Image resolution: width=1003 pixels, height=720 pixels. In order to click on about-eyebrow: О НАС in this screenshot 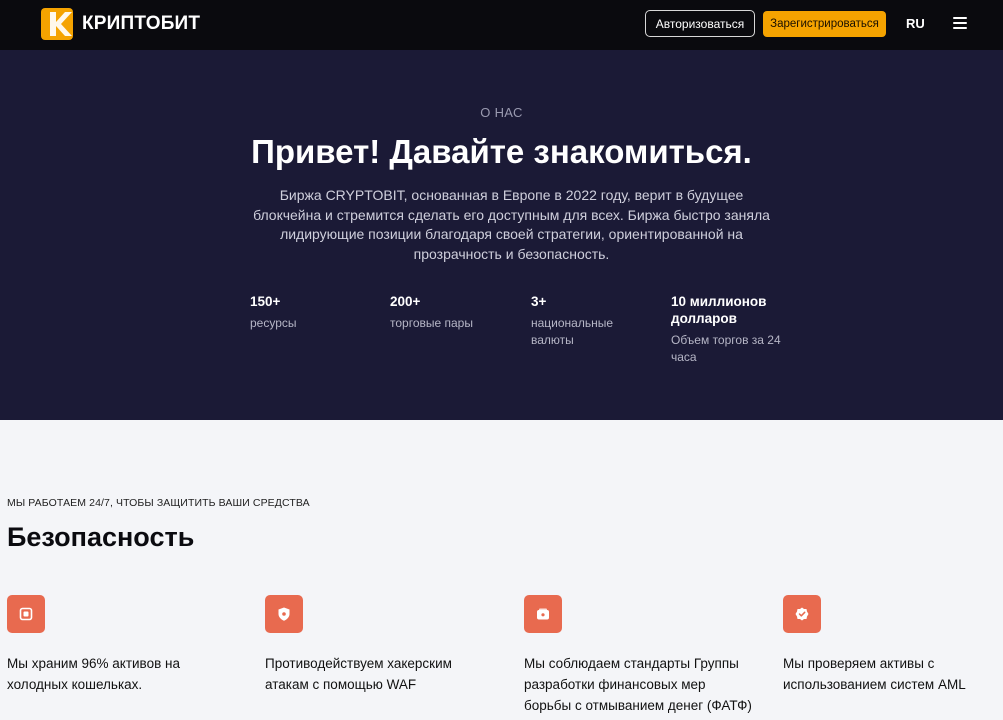, I will do `click(501, 112)`.